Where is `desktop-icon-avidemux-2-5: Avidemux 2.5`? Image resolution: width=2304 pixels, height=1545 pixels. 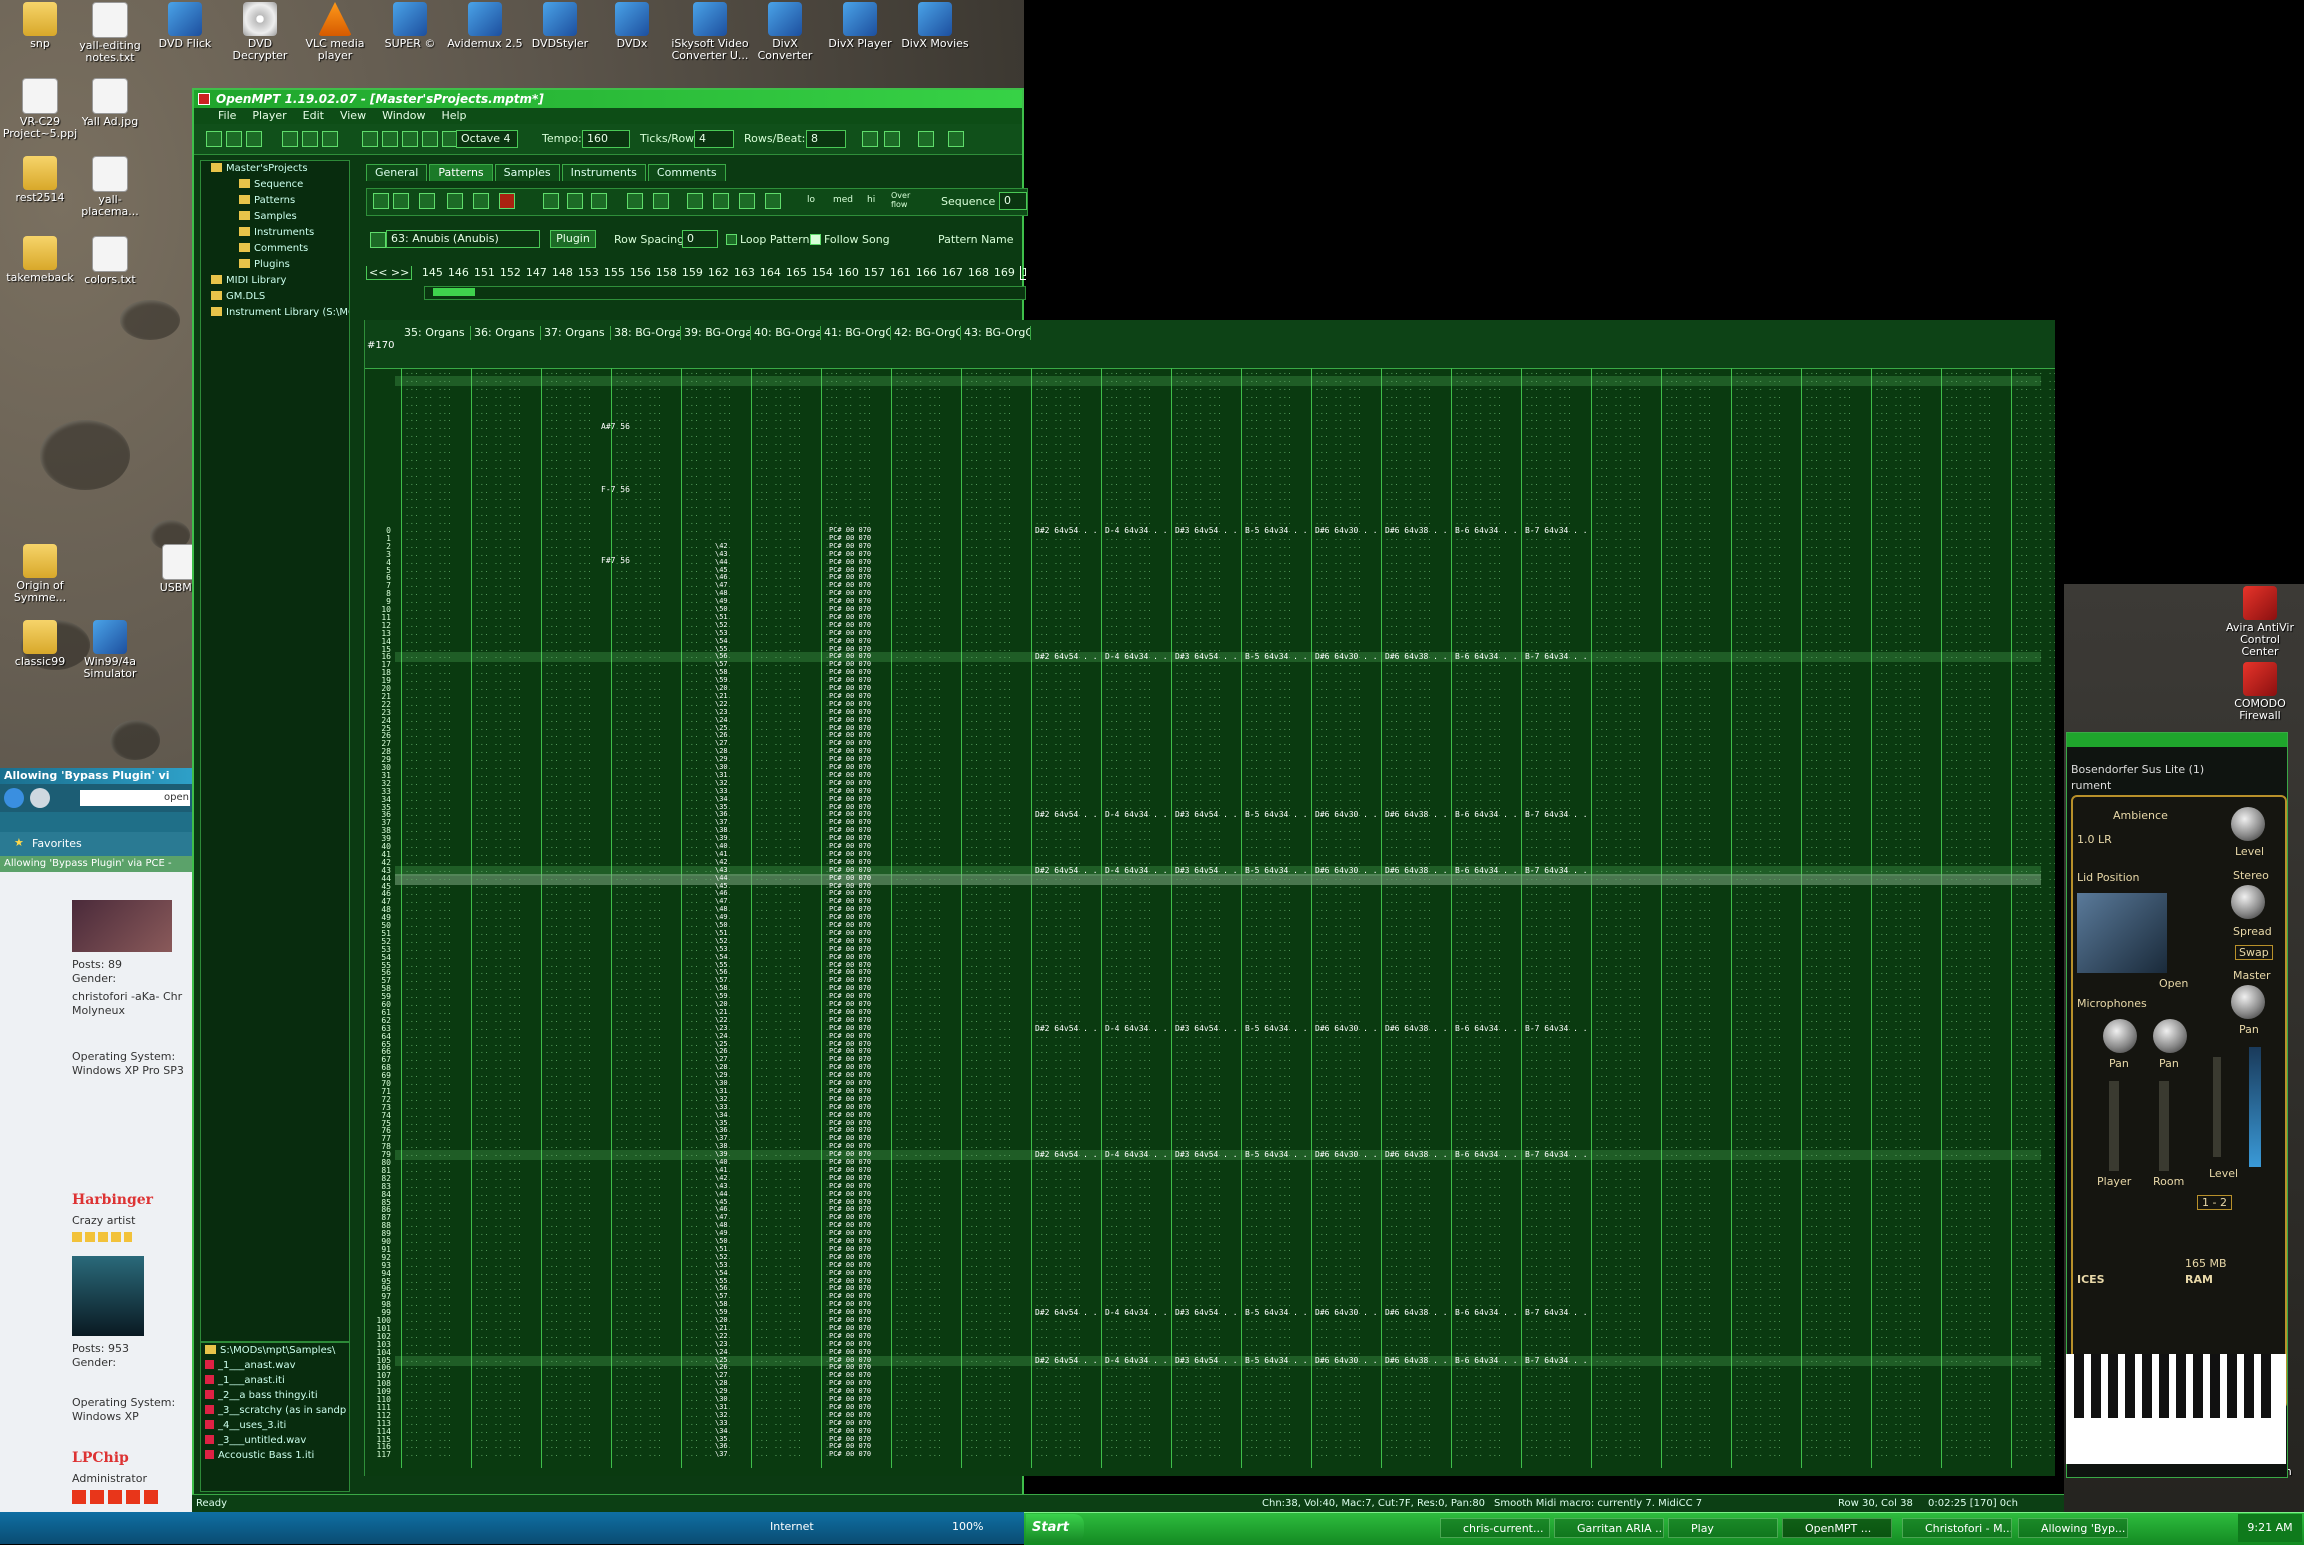 desktop-icon-avidemux-2-5: Avidemux 2.5 is located at coordinates (485, 26).